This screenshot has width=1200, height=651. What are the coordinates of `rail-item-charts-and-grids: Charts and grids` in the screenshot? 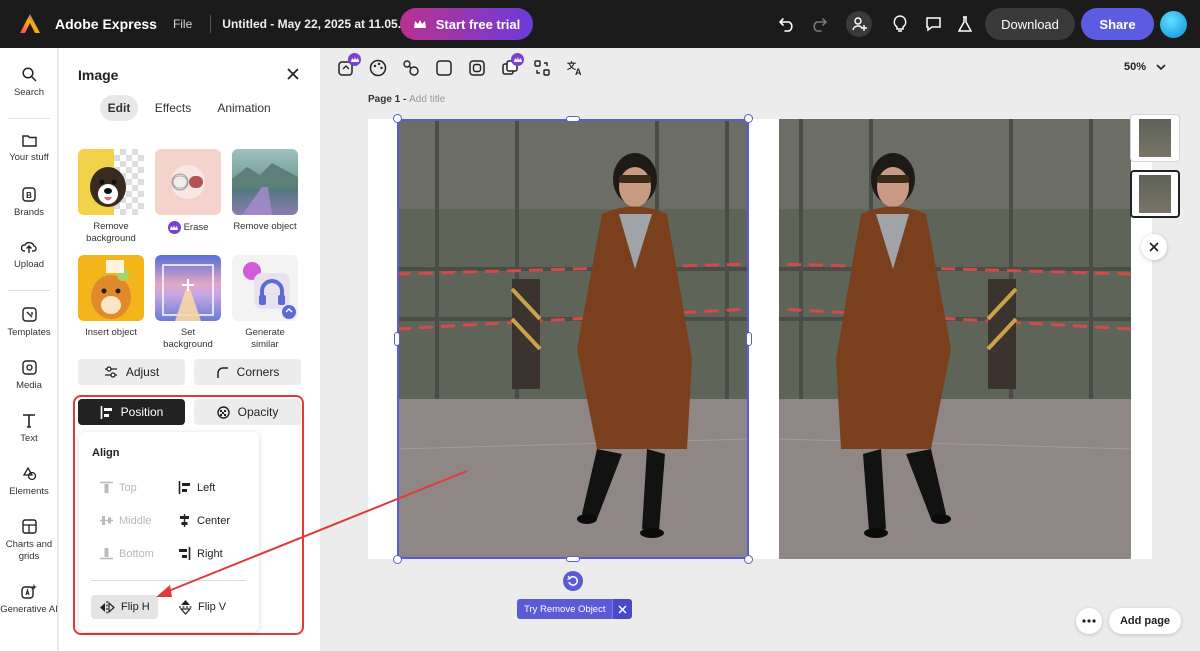 It's located at (29, 541).